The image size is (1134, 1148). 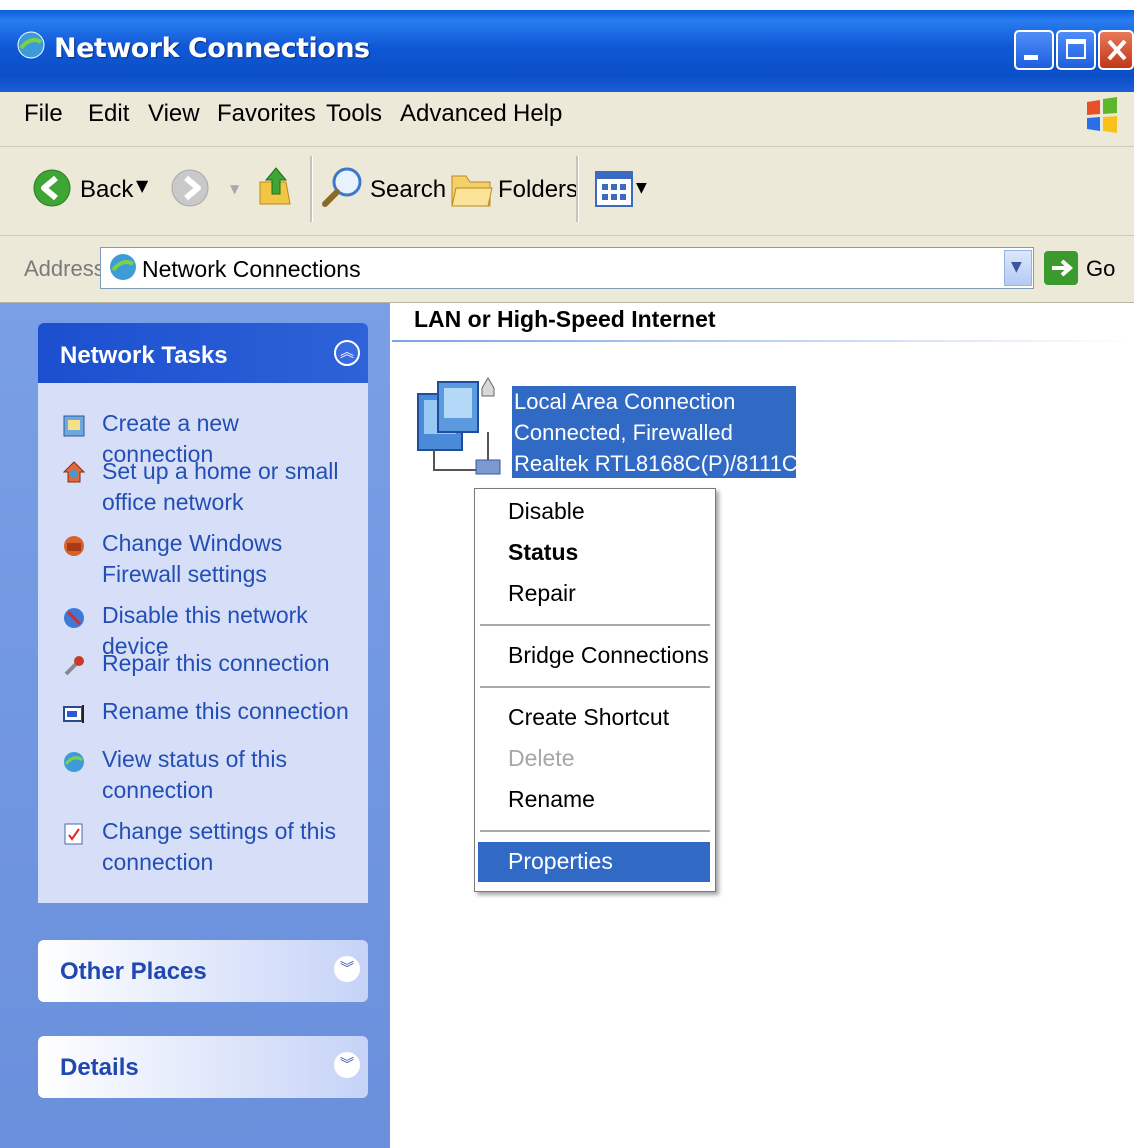 What do you see at coordinates (74, 762) in the screenshot?
I see `view-status-icon` at bounding box center [74, 762].